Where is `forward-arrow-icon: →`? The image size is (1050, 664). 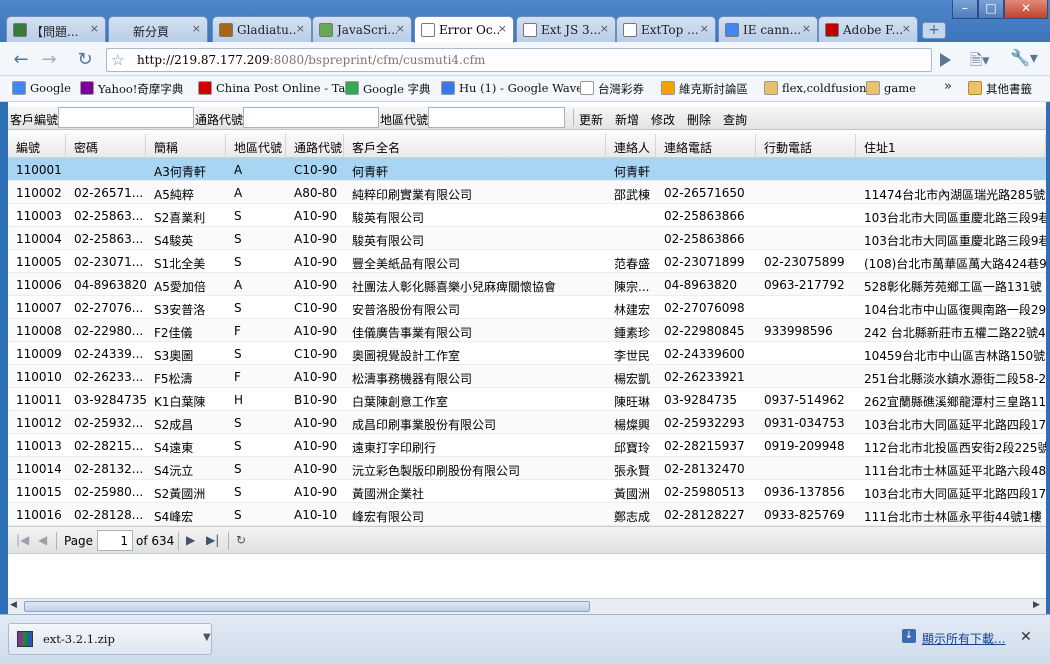 forward-arrow-icon: → is located at coordinates (49, 59).